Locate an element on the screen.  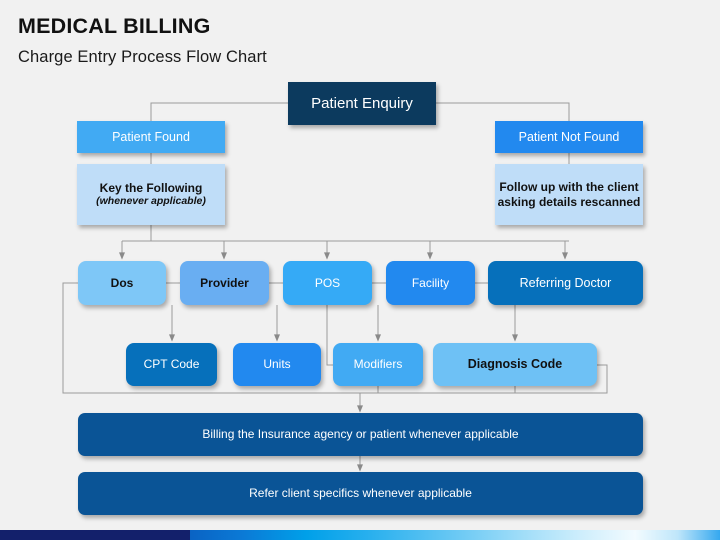
node-facility: Facility is located at coordinates (430, 283).